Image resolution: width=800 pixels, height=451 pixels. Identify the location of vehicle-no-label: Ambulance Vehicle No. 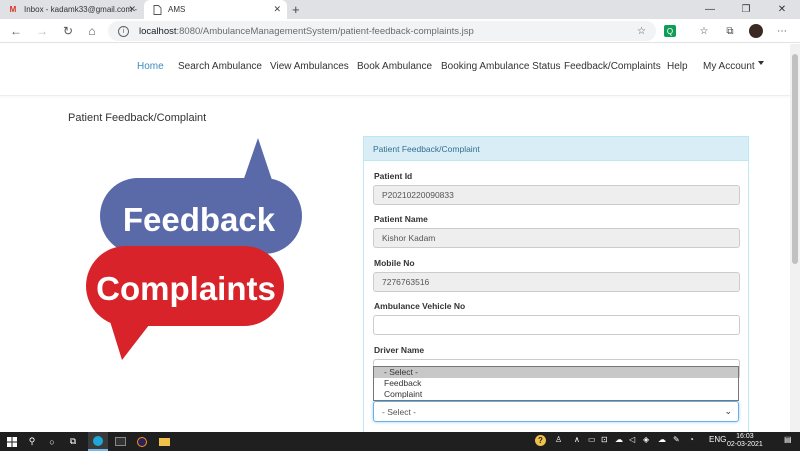
(420, 306).